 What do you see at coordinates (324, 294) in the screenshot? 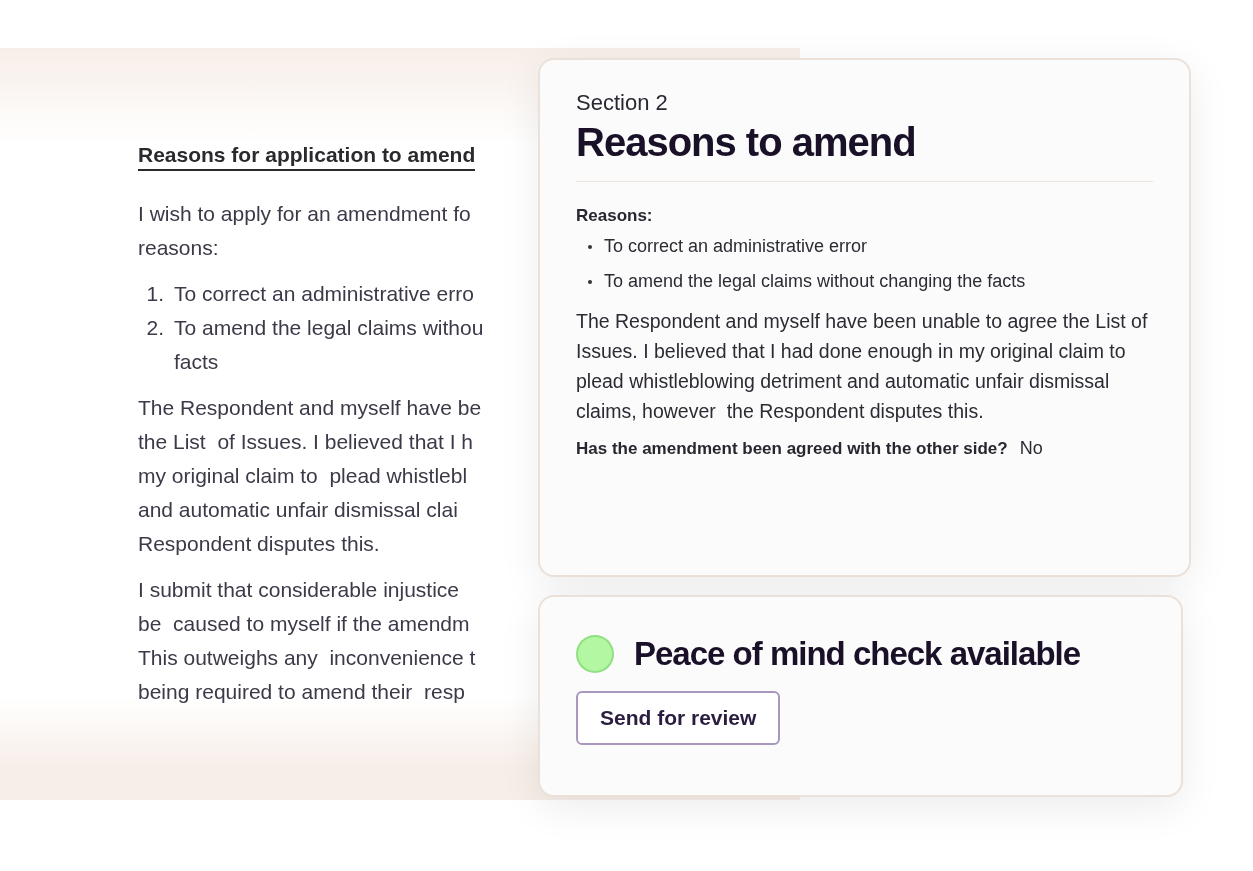
I see `list-item-text: To correct an administrative erro` at bounding box center [324, 294].